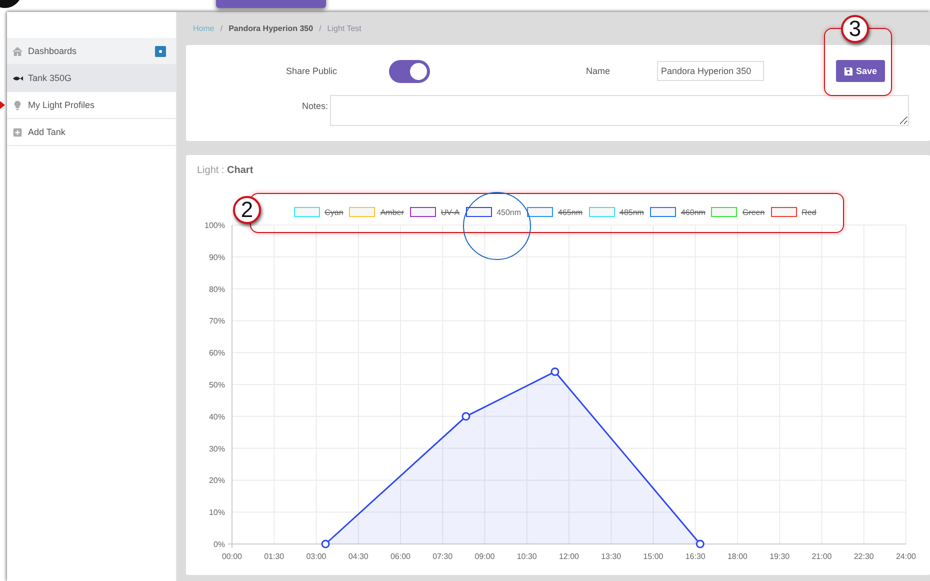 The width and height of the screenshot is (930, 581). I want to click on x-tick-label: 21:00, so click(822, 556).